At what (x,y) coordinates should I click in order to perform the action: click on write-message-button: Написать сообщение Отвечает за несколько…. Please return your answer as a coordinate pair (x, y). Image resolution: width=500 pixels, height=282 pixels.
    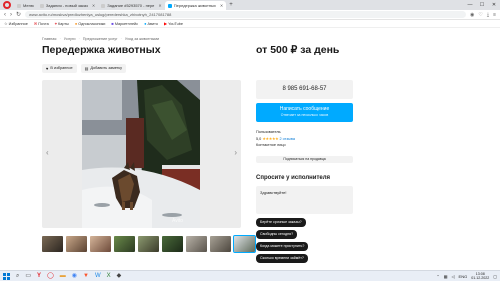
    Looking at the image, I should click on (304, 112).